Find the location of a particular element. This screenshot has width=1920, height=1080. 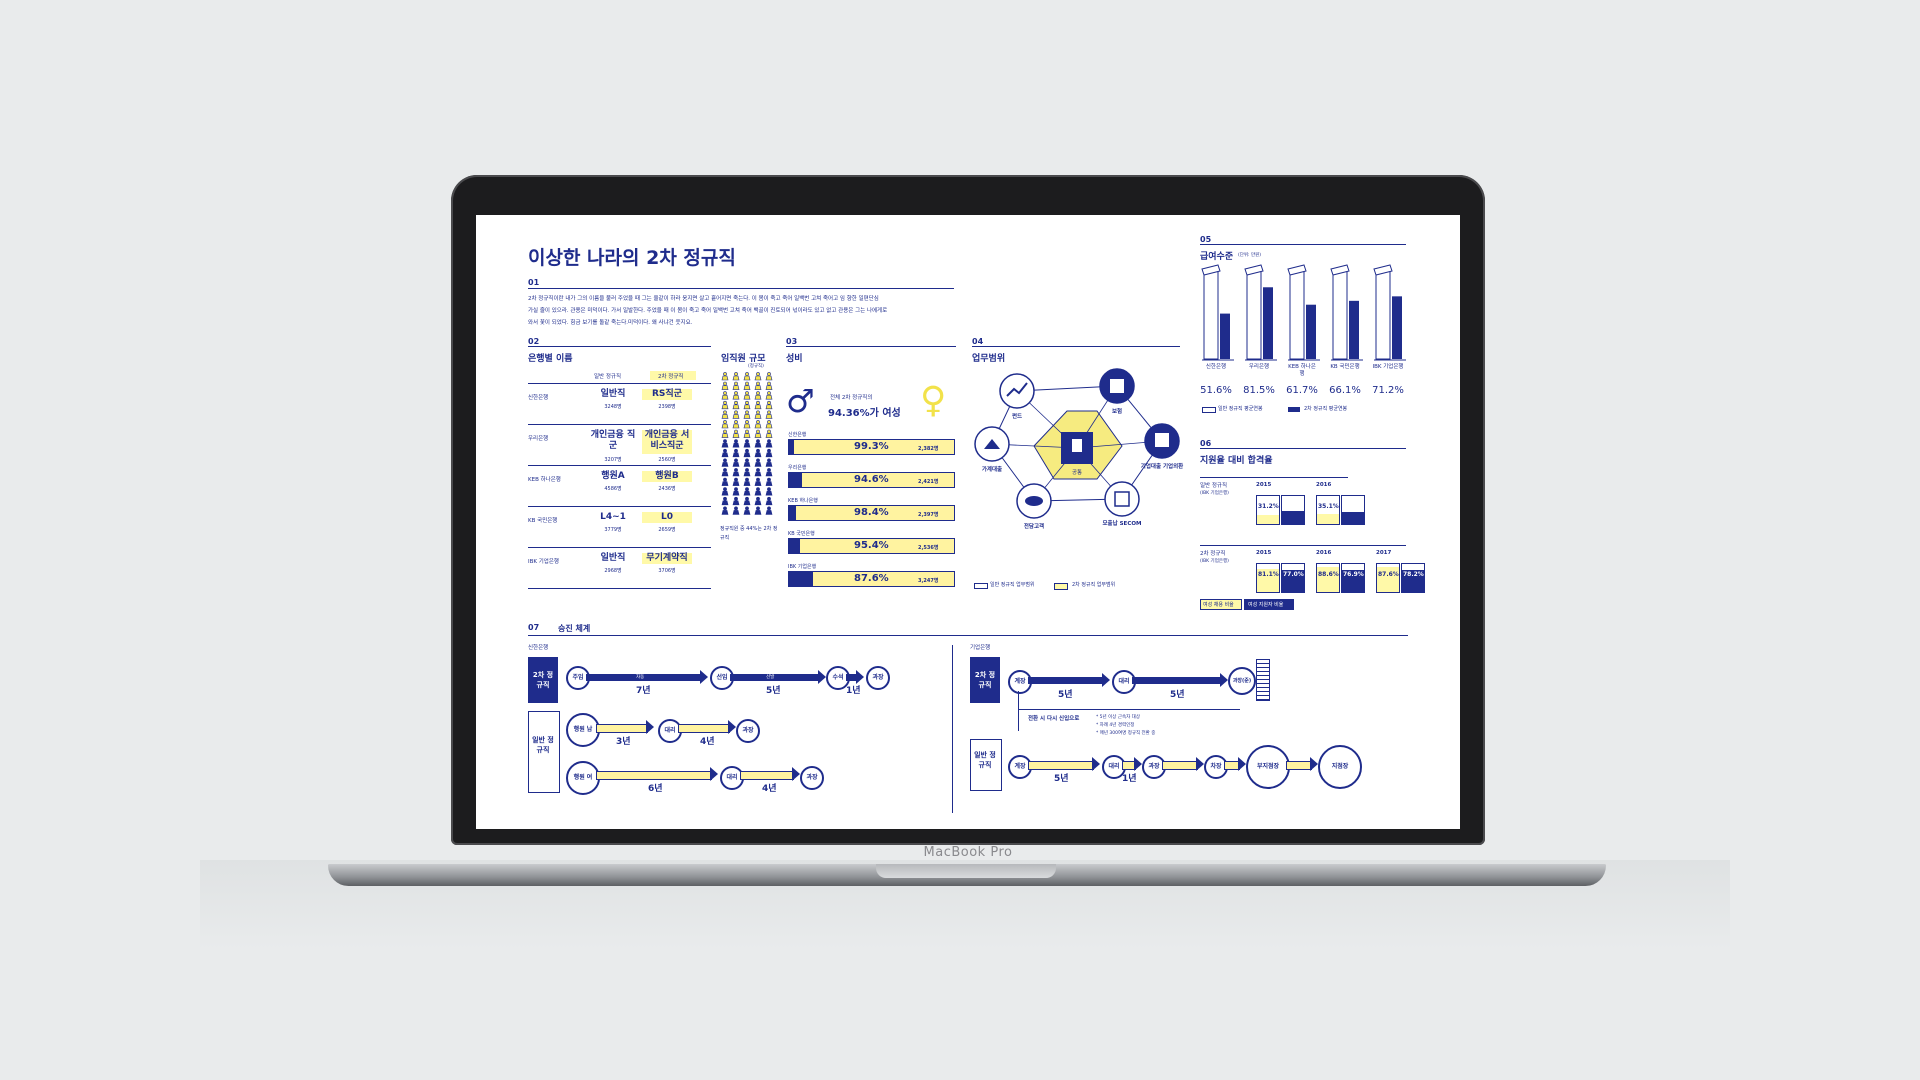

section-03-title: 성비 is located at coordinates (794, 359).